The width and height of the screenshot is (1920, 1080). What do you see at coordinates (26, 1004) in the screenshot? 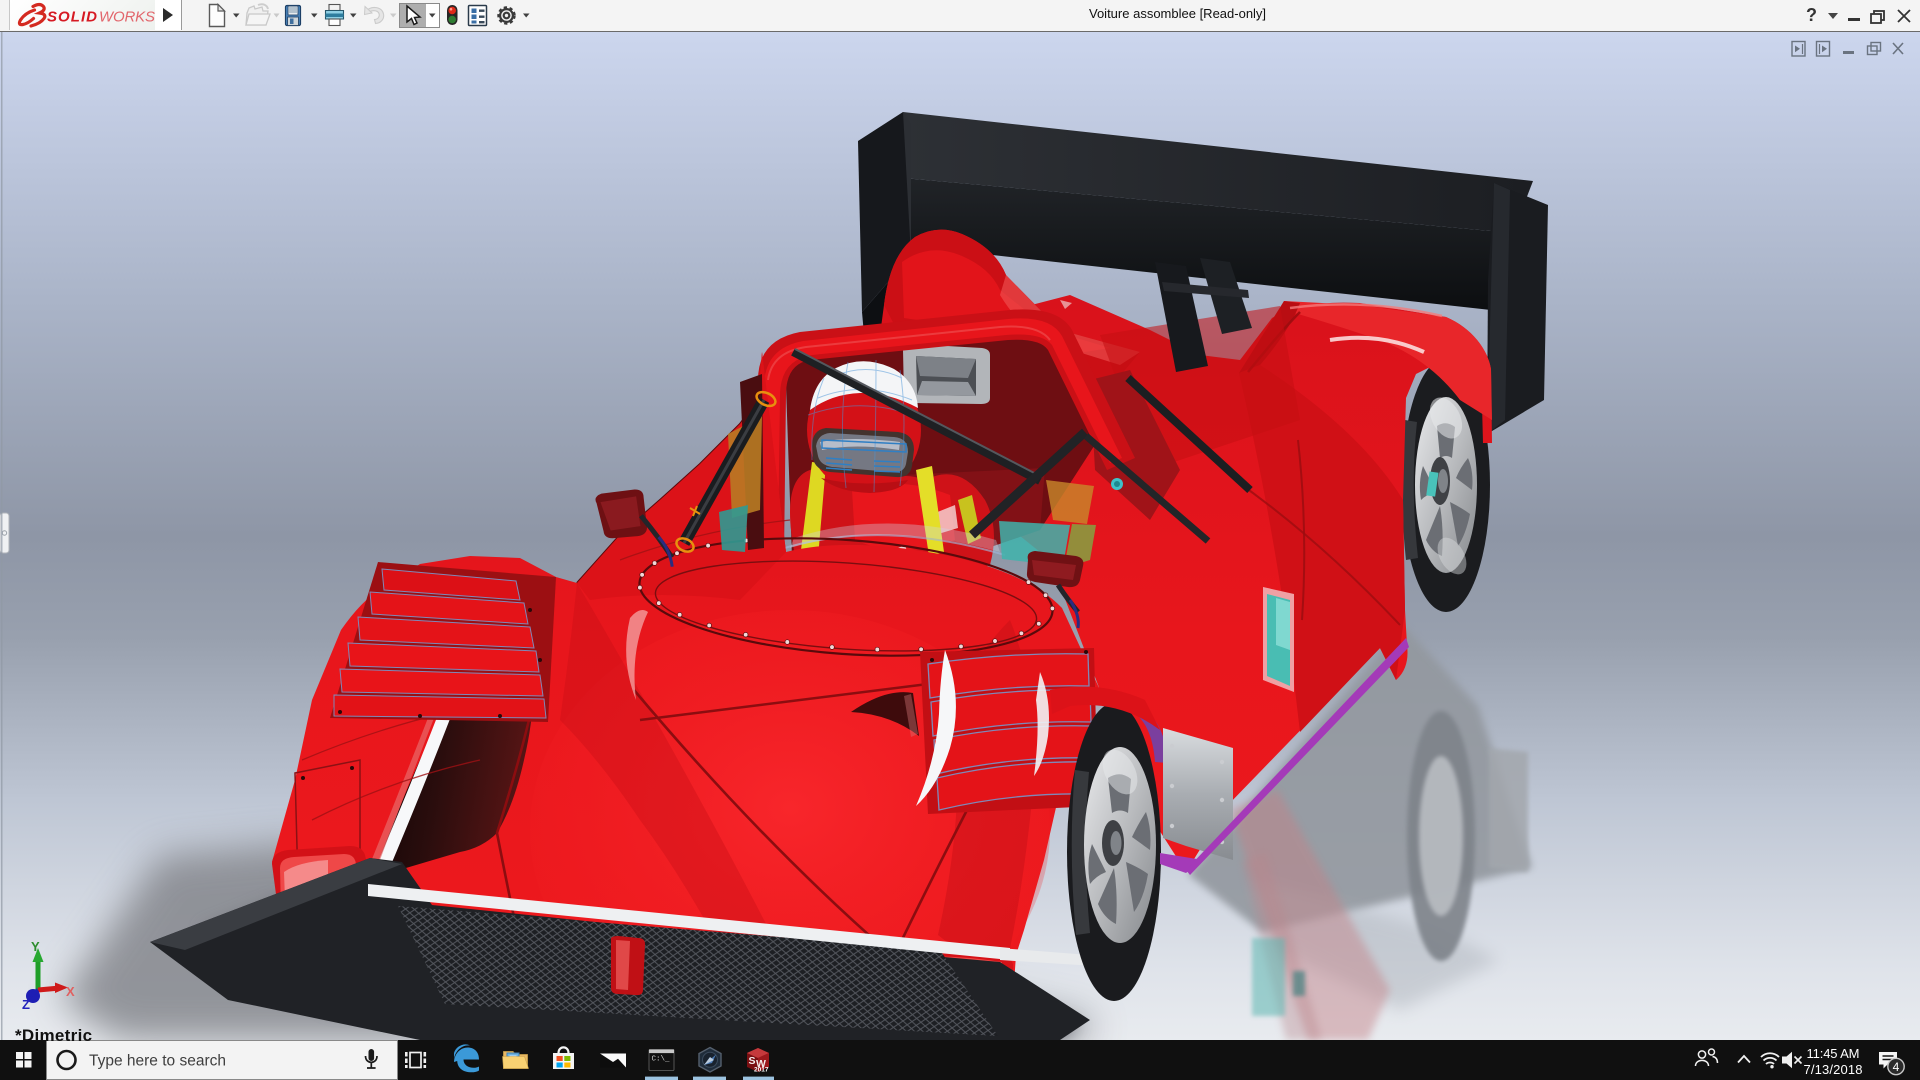
I see `svg-text: Z` at bounding box center [26, 1004].